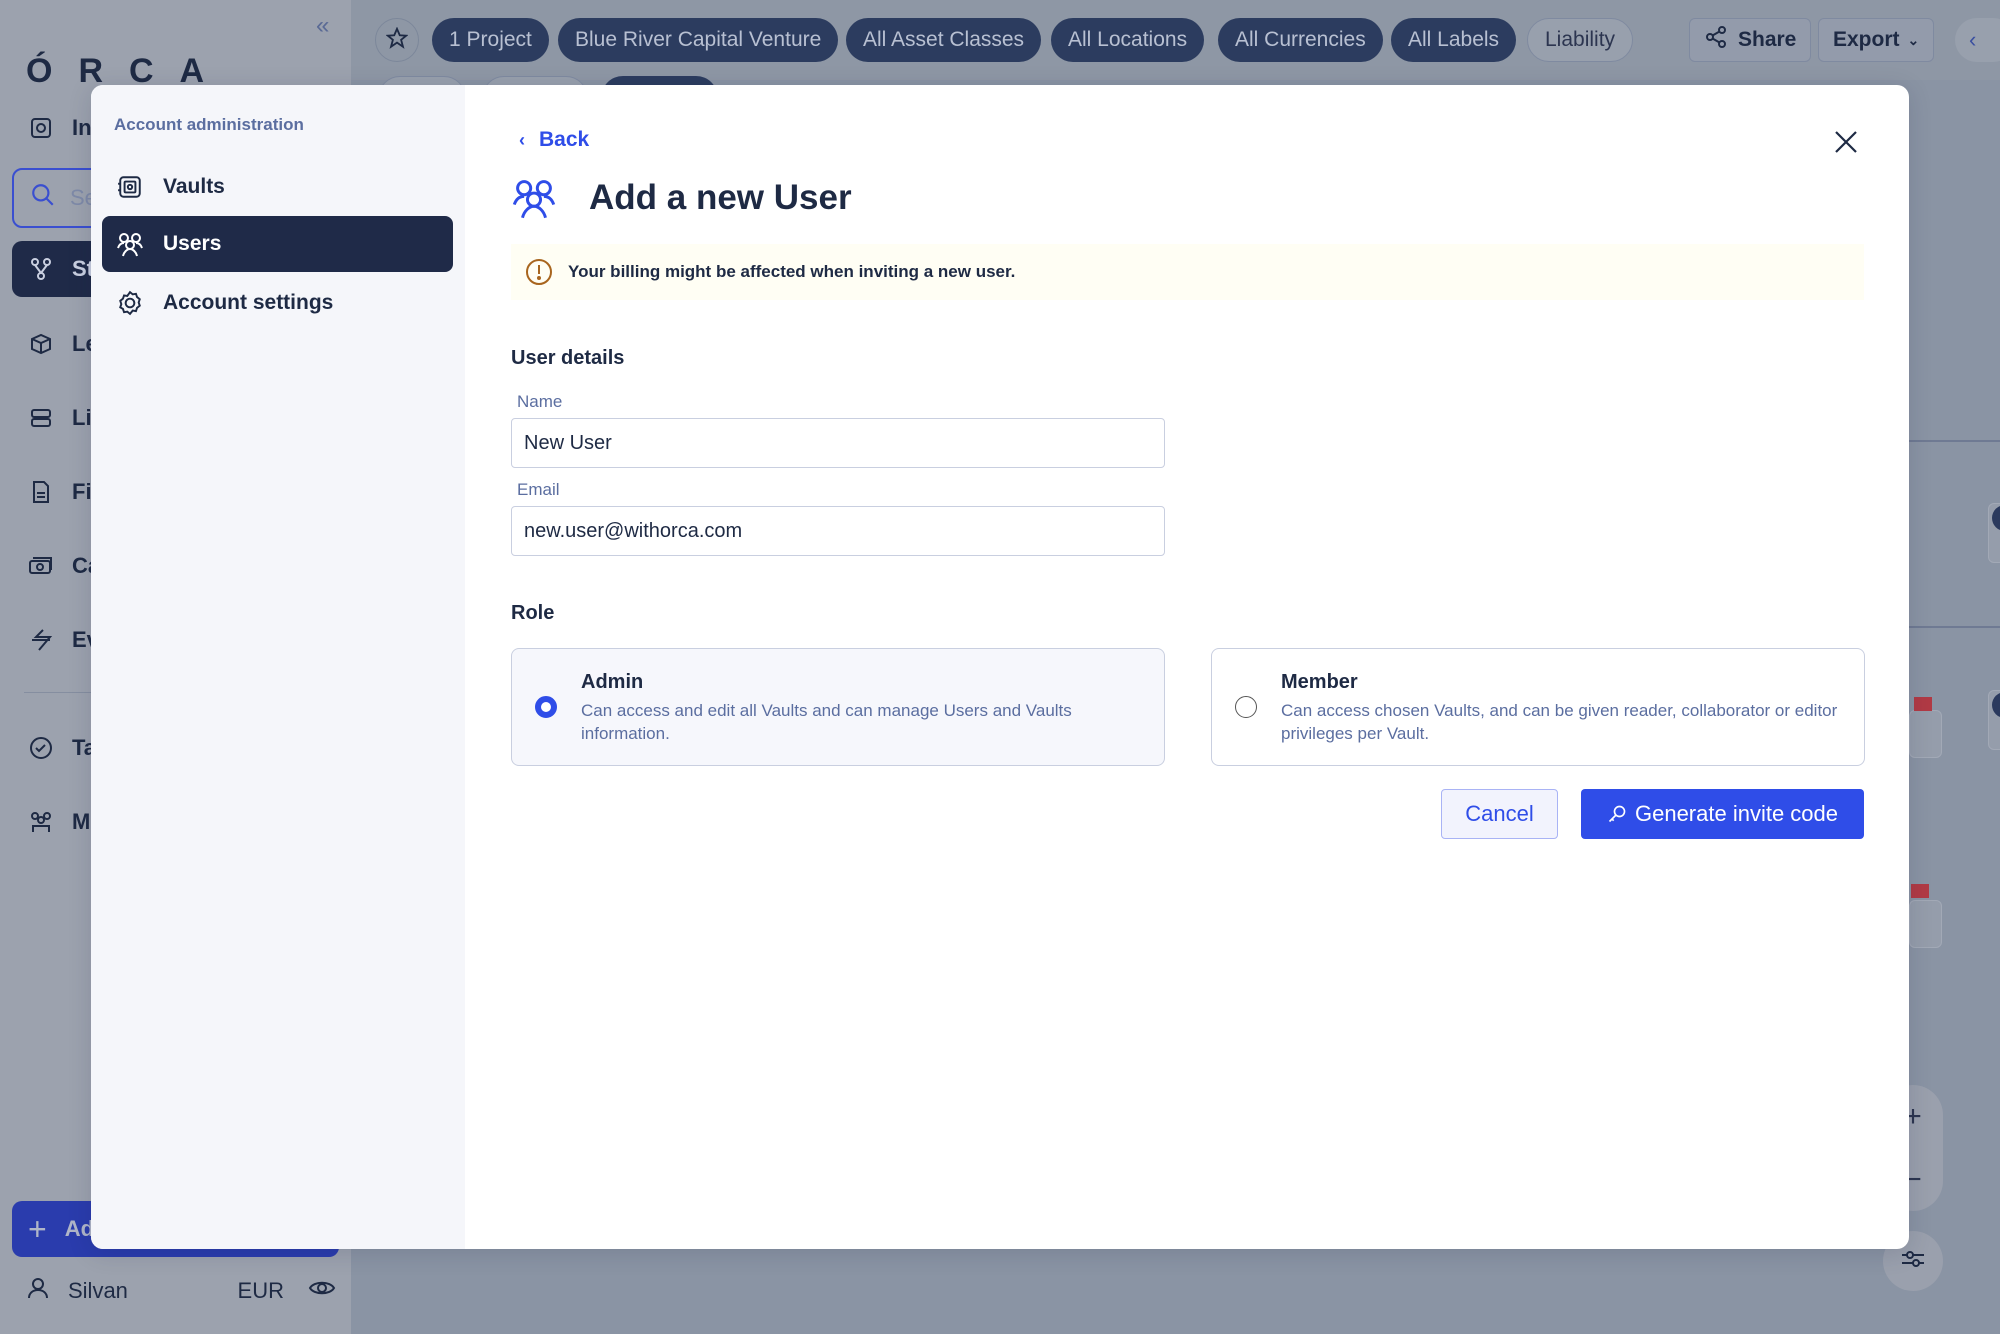  I want to click on star-icon, so click(397, 40).